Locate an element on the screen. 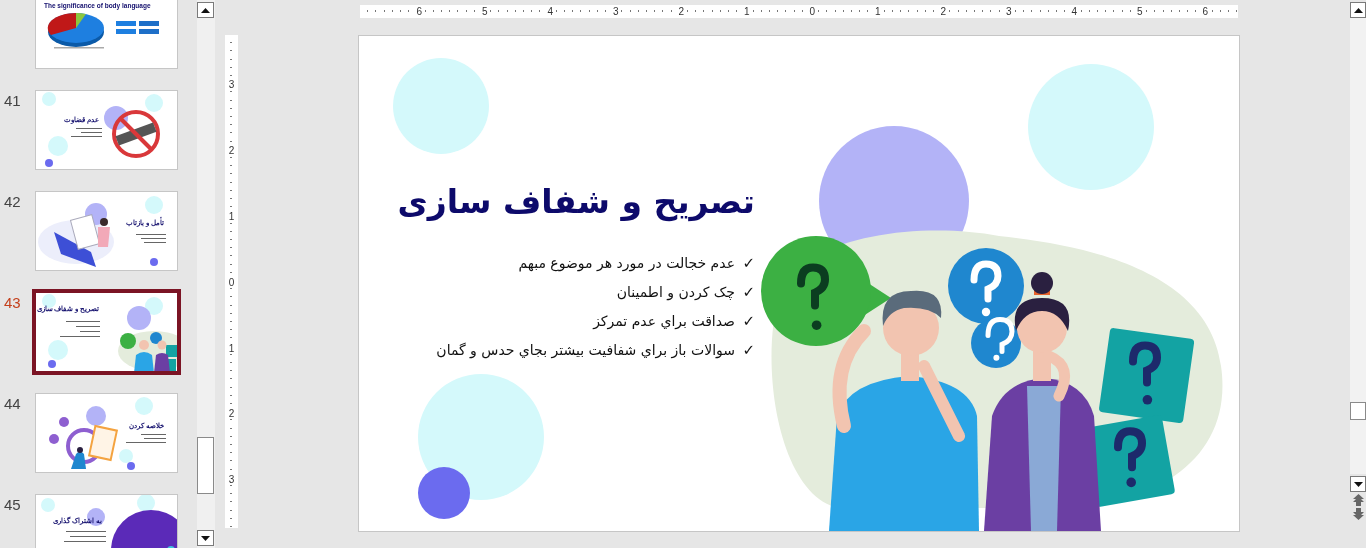  no-sign-drawing is located at coordinates (132, 132).